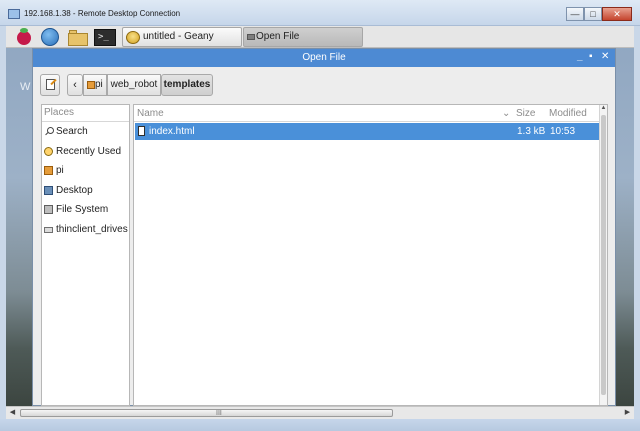 The width and height of the screenshot is (640, 431). What do you see at coordinates (219, 413) in the screenshot?
I see `grip-icon: III` at bounding box center [219, 413].